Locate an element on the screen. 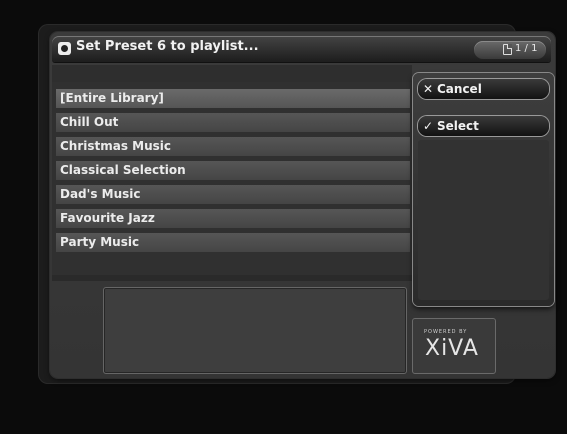 This screenshot has height=434, width=567. page-indicator-text: 1 / 1 is located at coordinates (526, 48).